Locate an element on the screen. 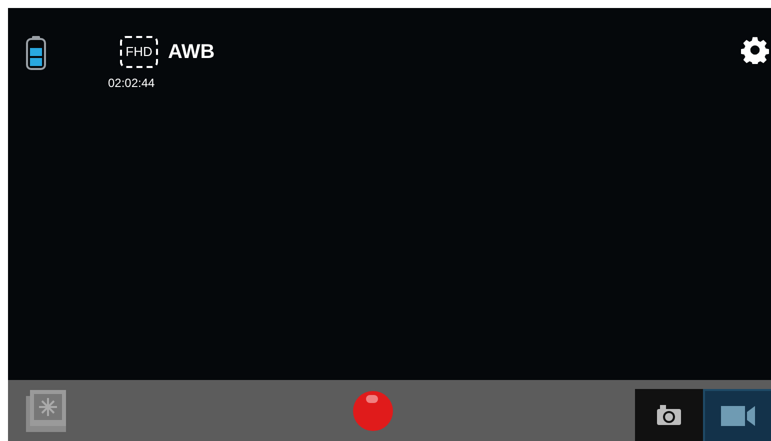  resolution-indicator: FHD is located at coordinates (139, 52).